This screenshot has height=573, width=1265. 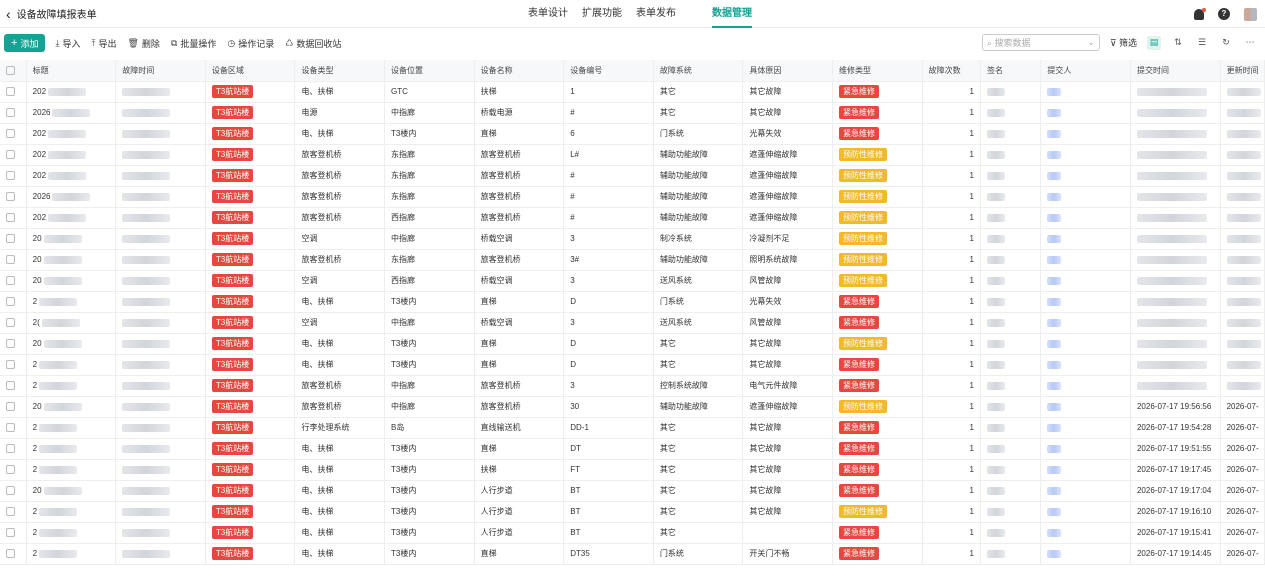 What do you see at coordinates (632, 344) in the screenshot?
I see `table-row: 20 T3航站楼 电、扶梯 T3楼内 直梯 D 其它 其它故障 预防性维修 1` at bounding box center [632, 344].